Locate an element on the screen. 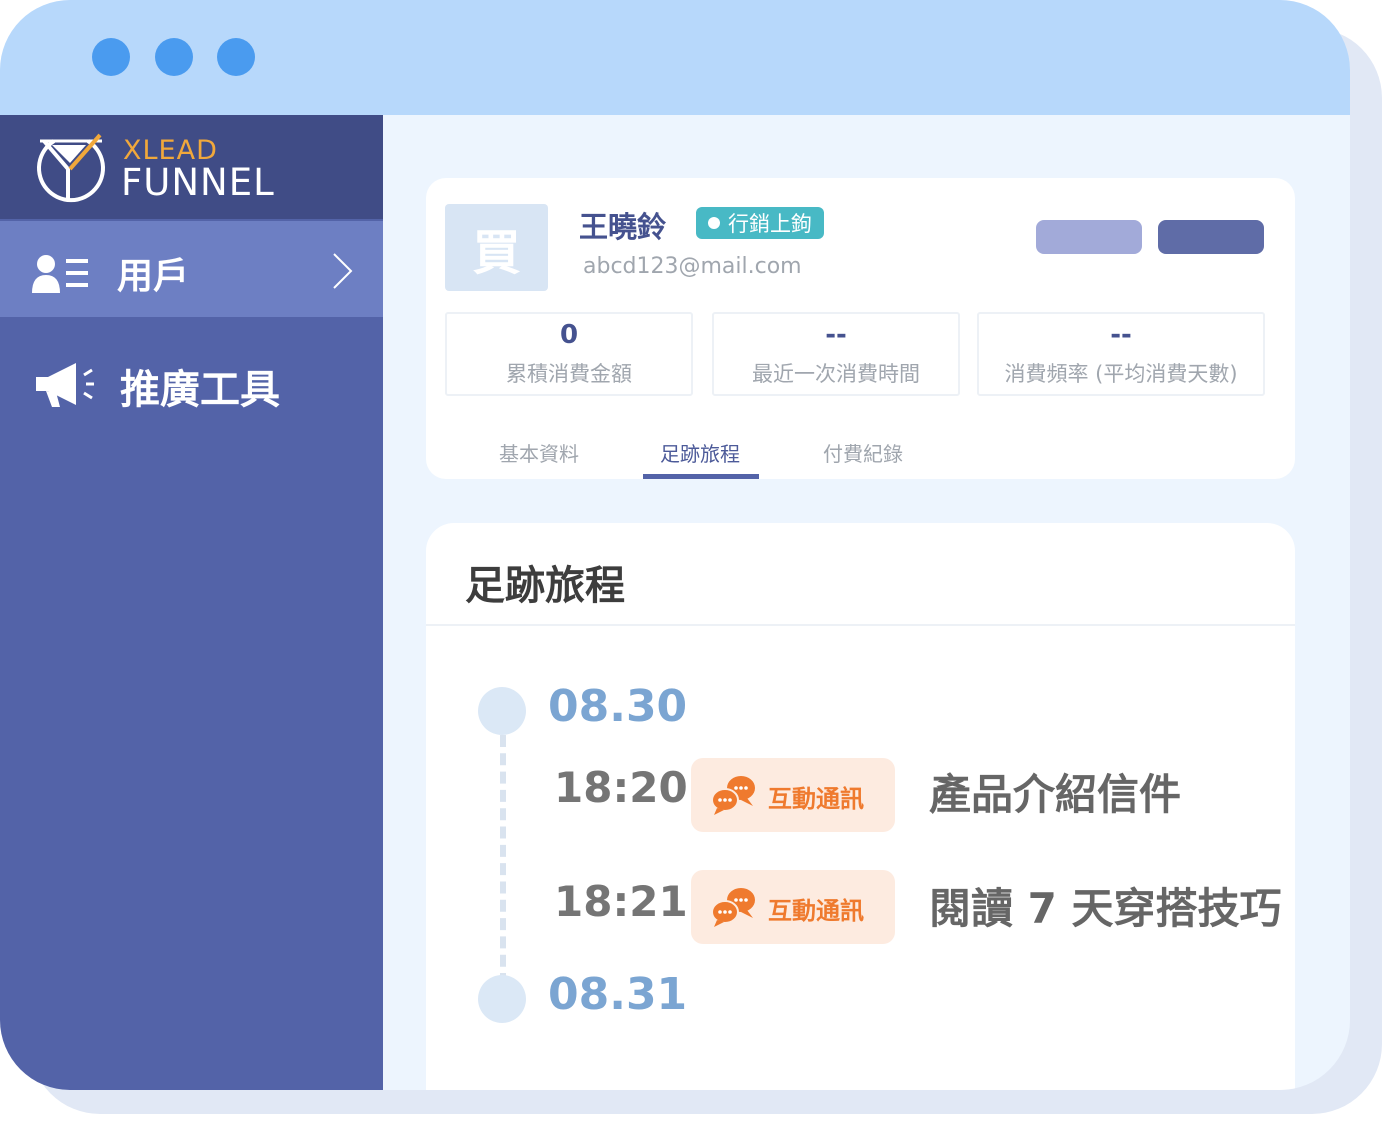 The height and width of the screenshot is (1123, 1382). sidebar-item-users: 用戶 is located at coordinates (191, 269).